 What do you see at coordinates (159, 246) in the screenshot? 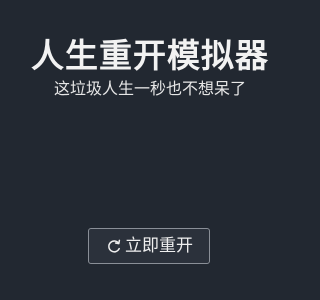
I see `restart-button-label: 立即重开` at bounding box center [159, 246].